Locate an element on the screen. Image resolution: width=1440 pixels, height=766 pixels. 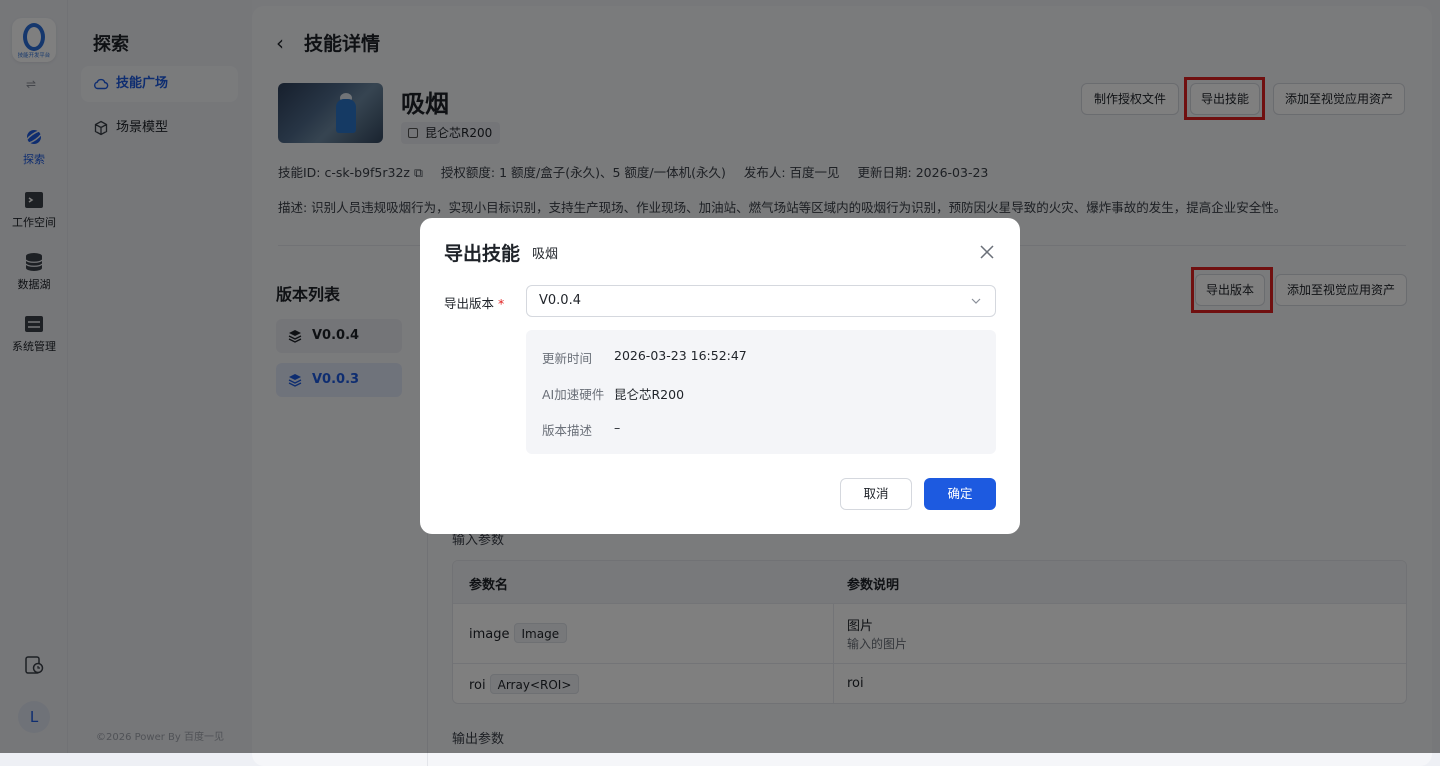
chevron-down-icon is located at coordinates (976, 301).